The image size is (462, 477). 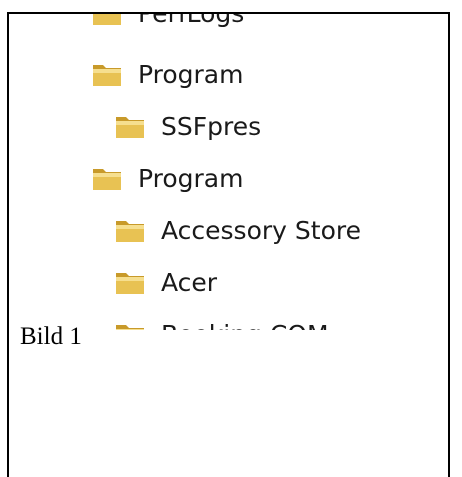 I want to click on tree-item-acer: Acer, so click(x=165, y=282).